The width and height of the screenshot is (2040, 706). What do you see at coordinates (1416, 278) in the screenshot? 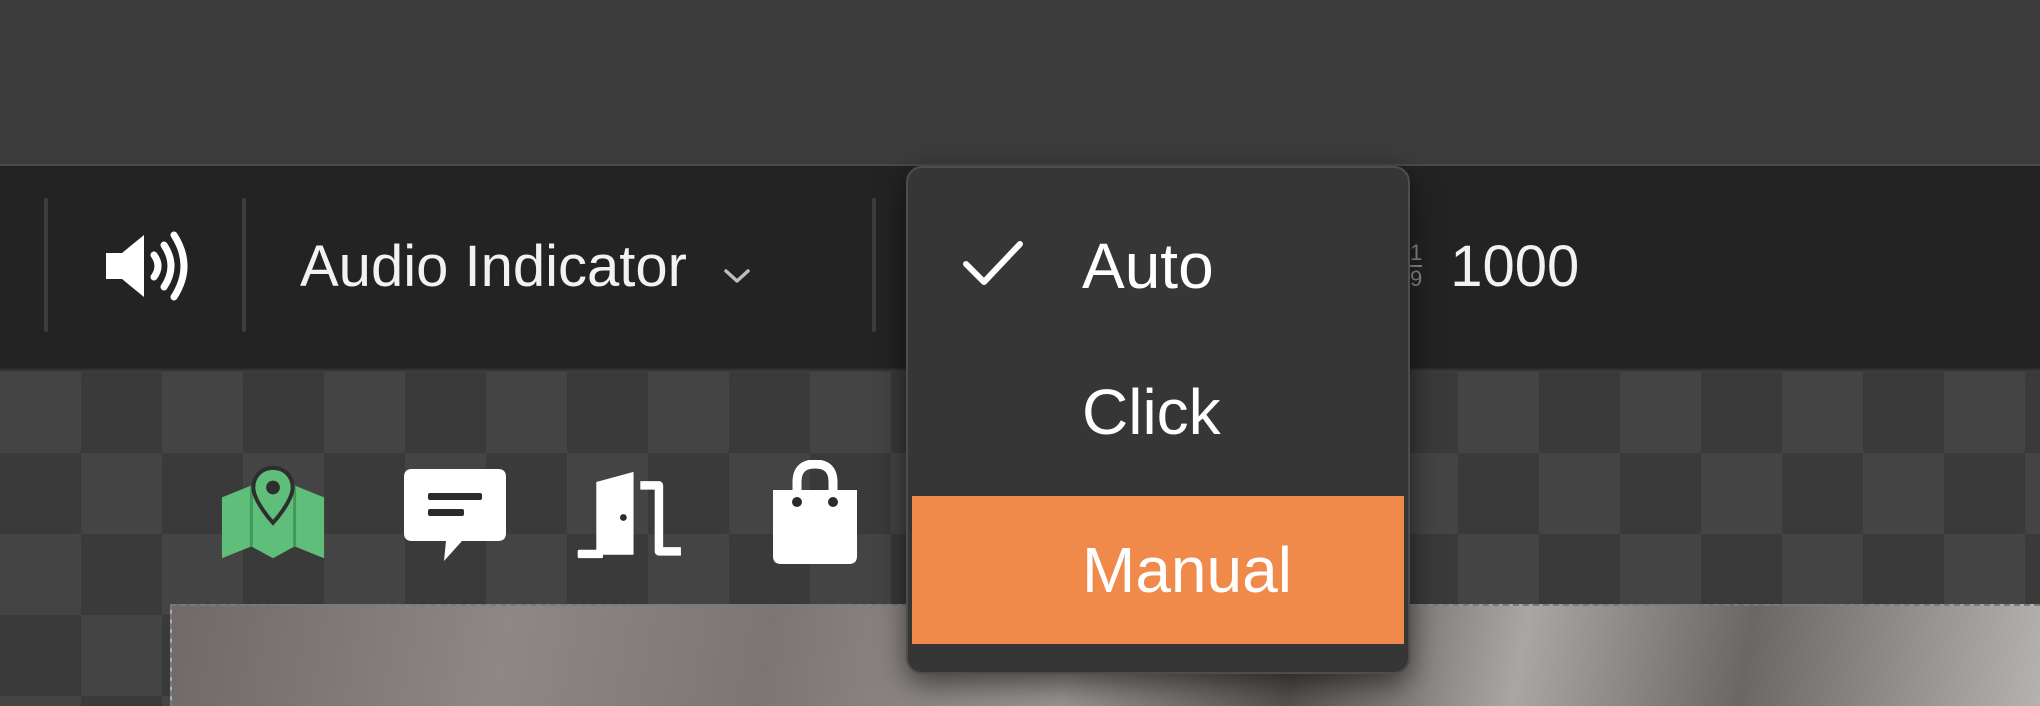
I see `fraction-icon-bottom: 9` at bounding box center [1416, 278].